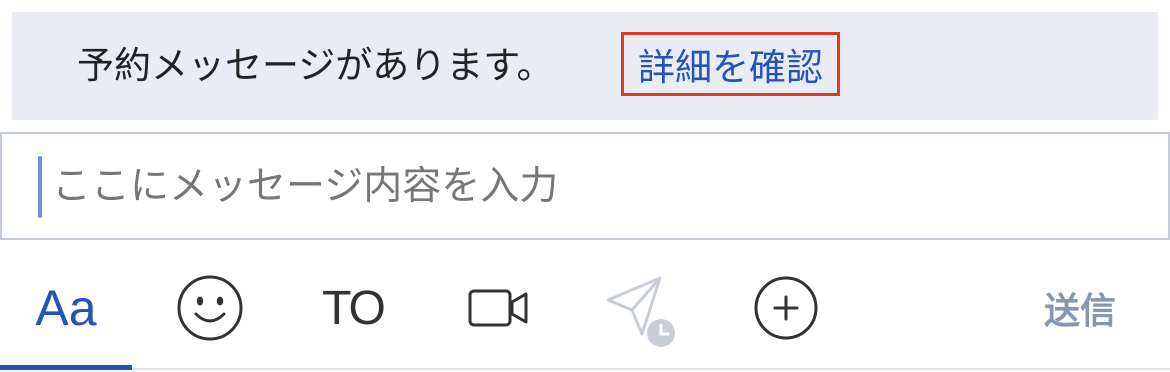 This screenshot has height=372, width=1170. Describe the element at coordinates (40, 187) in the screenshot. I see `text-caret` at that location.